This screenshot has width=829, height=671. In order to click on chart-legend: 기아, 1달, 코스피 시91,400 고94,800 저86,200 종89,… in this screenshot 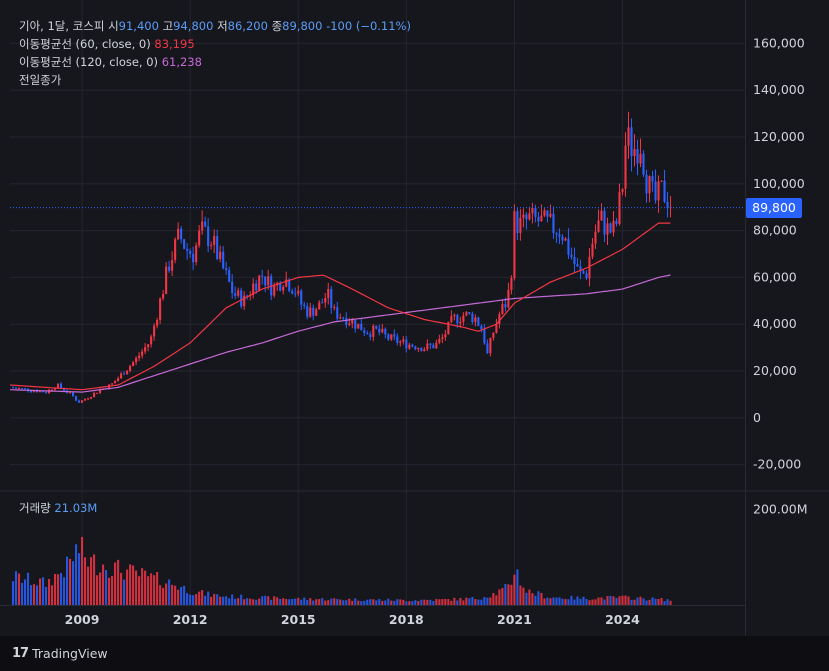, I will do `click(215, 53)`.